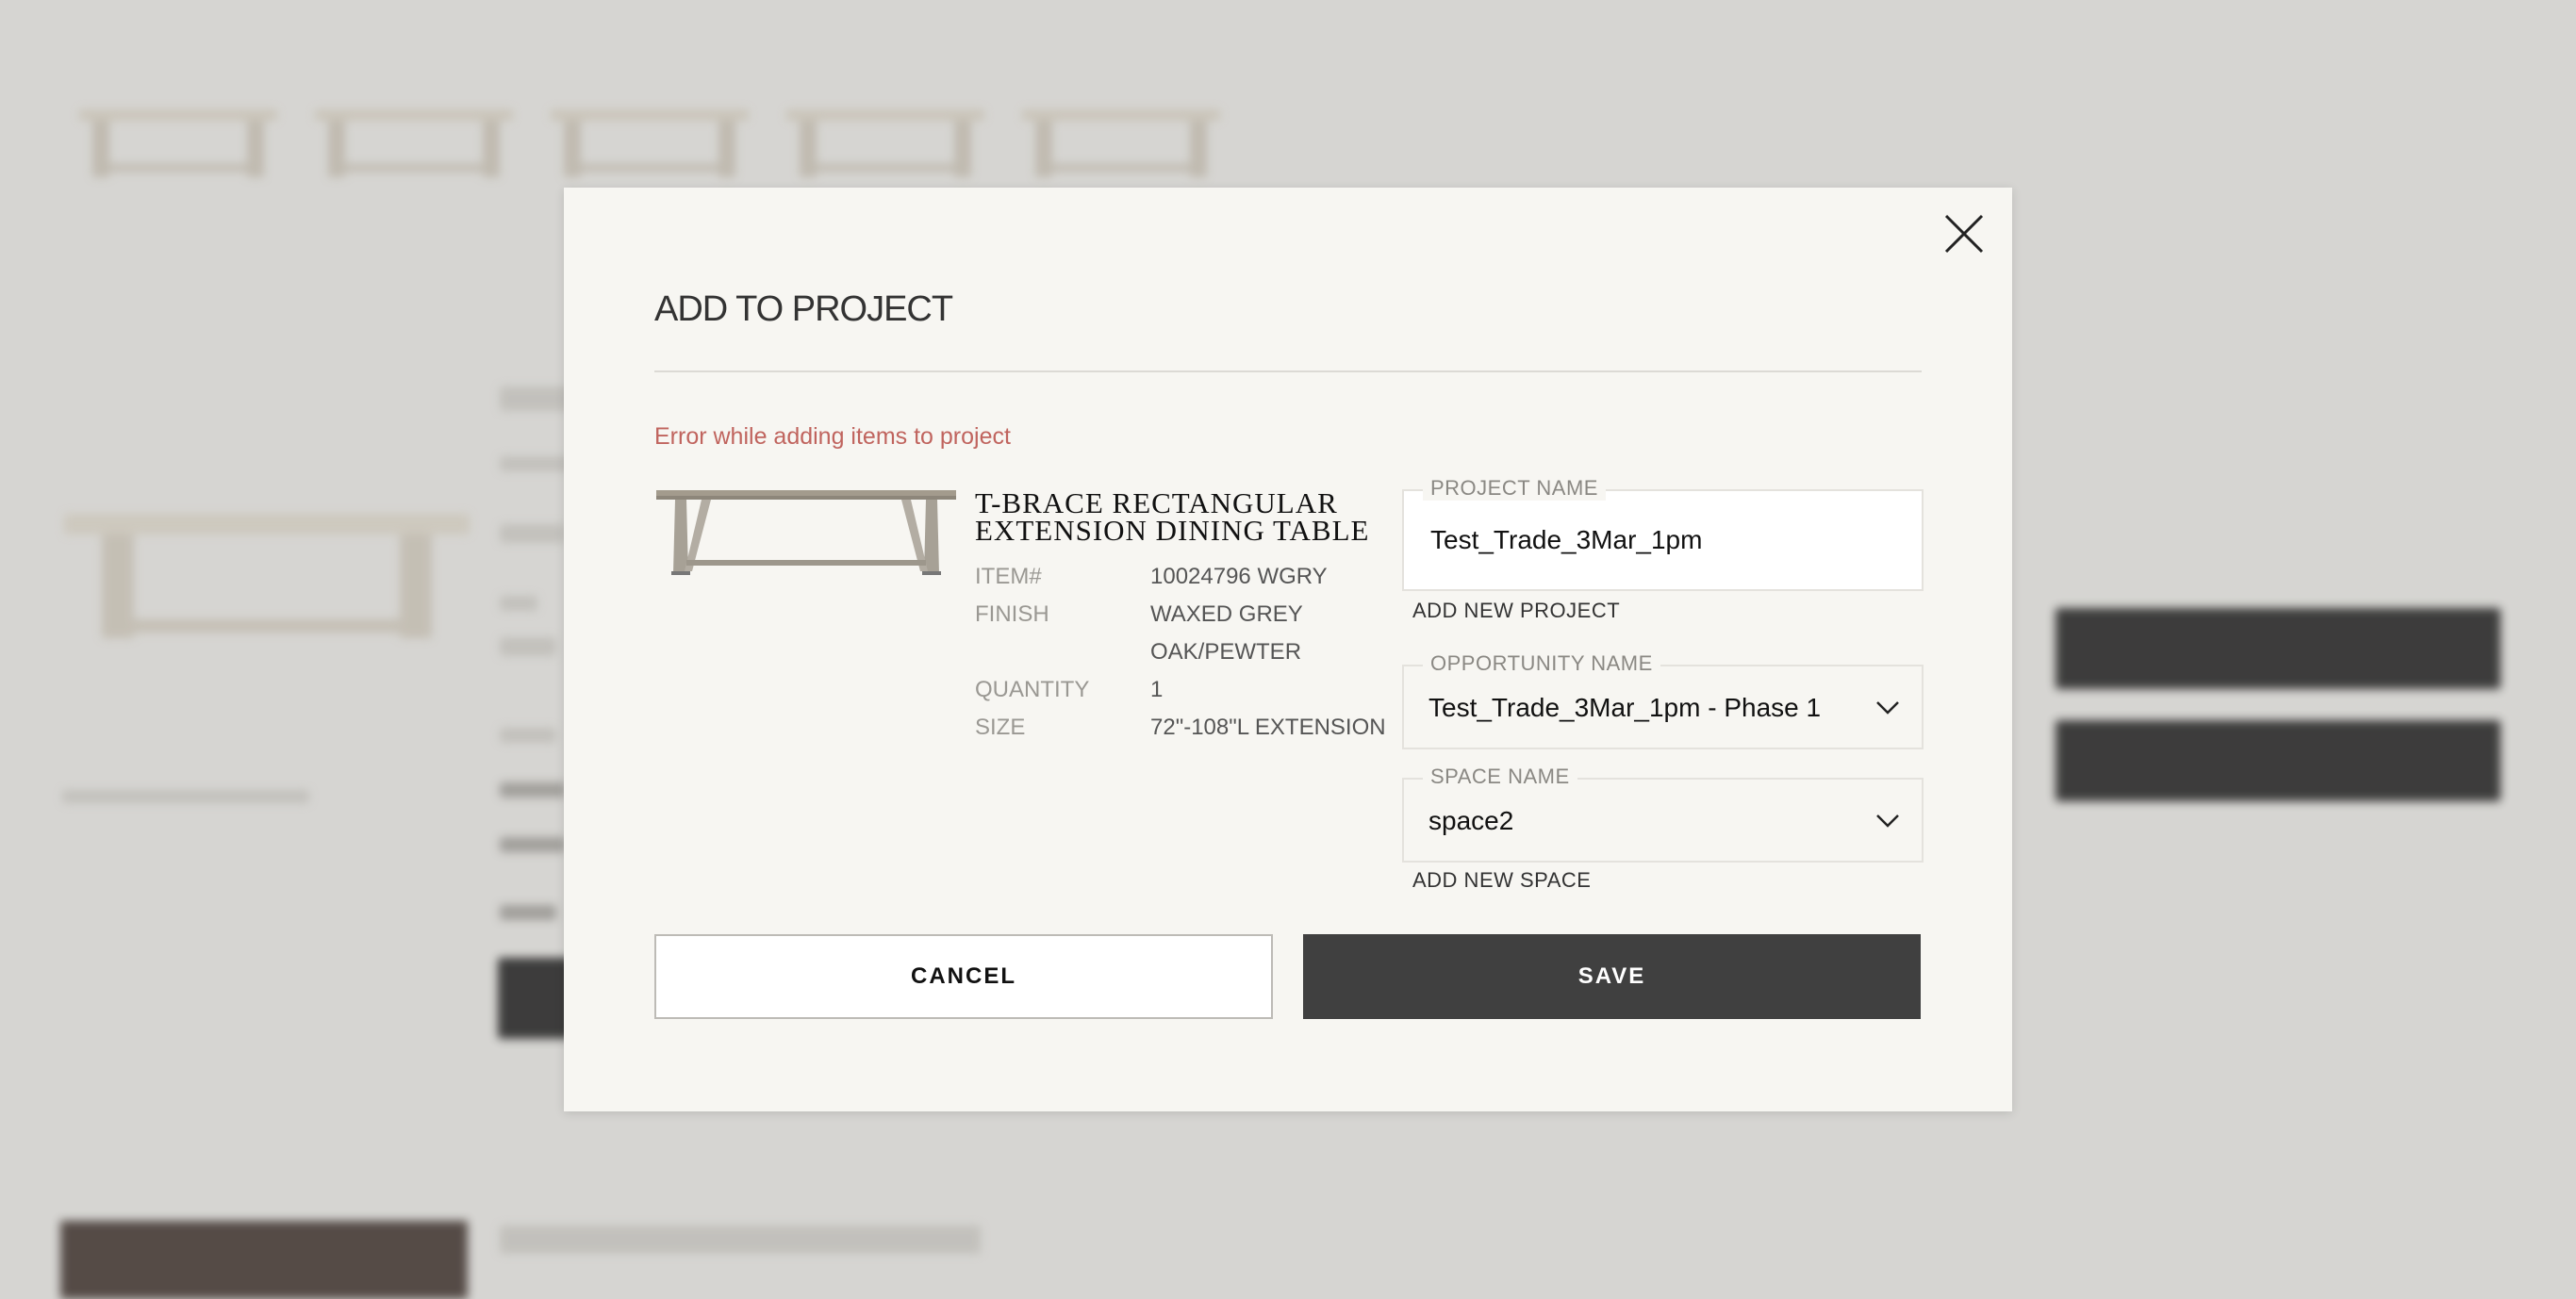  What do you see at coordinates (1226, 614) in the screenshot?
I see `spec-value: WAXED GREY` at bounding box center [1226, 614].